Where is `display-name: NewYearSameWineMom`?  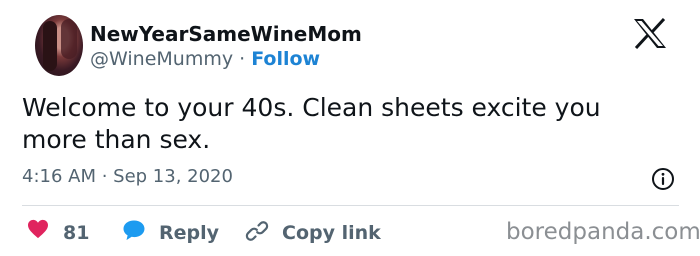 display-name: NewYearSameWineMom is located at coordinates (226, 34).